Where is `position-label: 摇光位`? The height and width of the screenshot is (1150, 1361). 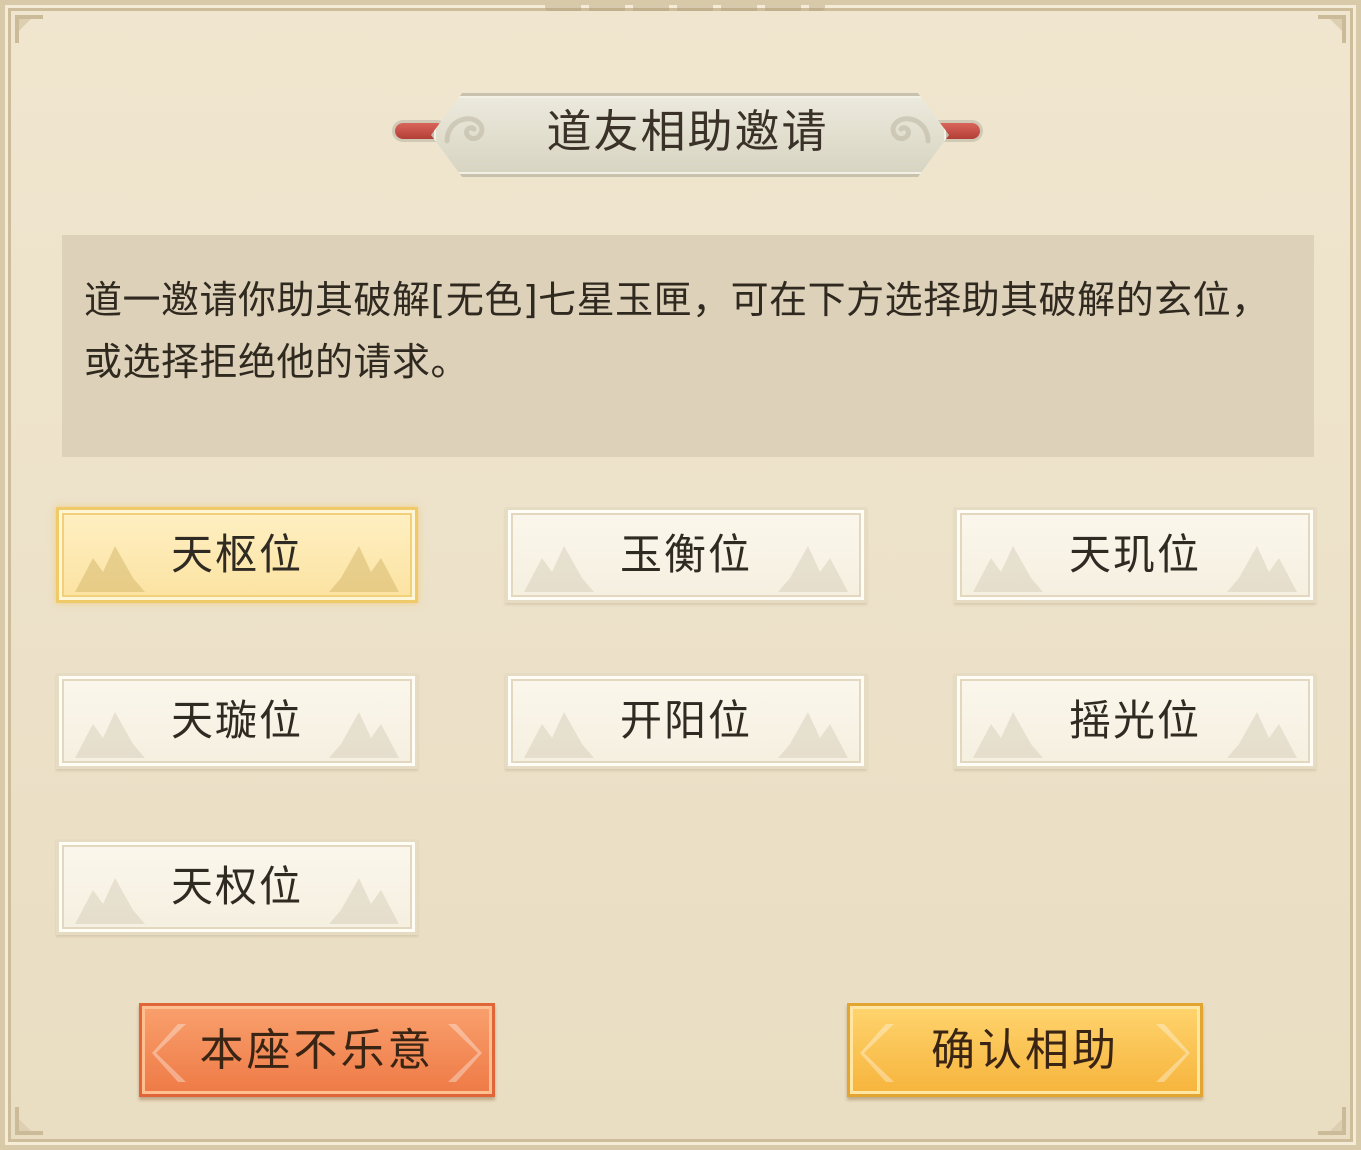 position-label: 摇光位 is located at coordinates (1134, 720).